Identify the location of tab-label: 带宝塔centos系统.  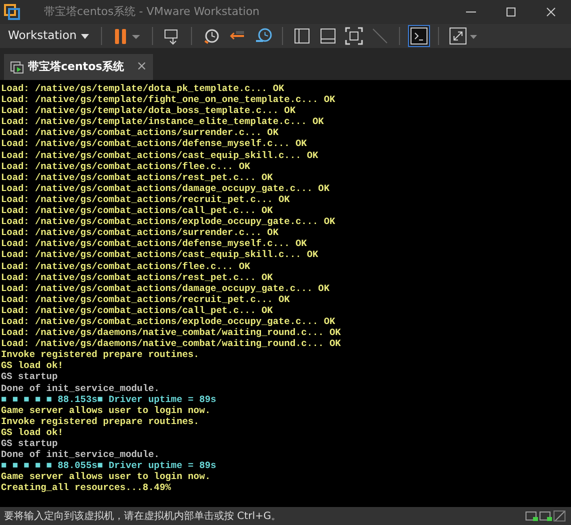
(76, 66).